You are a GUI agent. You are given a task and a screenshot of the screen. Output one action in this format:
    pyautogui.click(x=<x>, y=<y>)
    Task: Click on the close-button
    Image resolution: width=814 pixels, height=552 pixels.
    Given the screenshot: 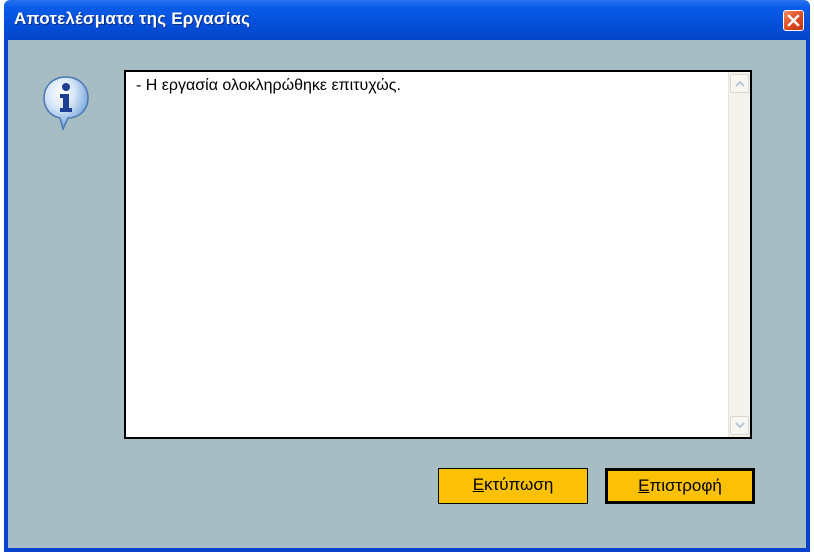 What is the action you would take?
    pyautogui.click(x=793, y=20)
    